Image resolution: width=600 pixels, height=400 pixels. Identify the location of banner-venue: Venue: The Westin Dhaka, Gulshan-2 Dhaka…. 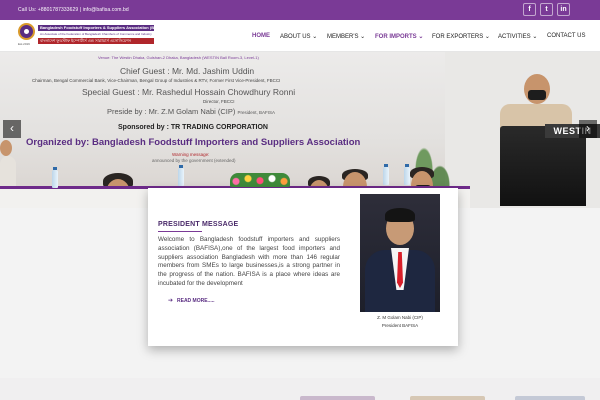
(178, 57).